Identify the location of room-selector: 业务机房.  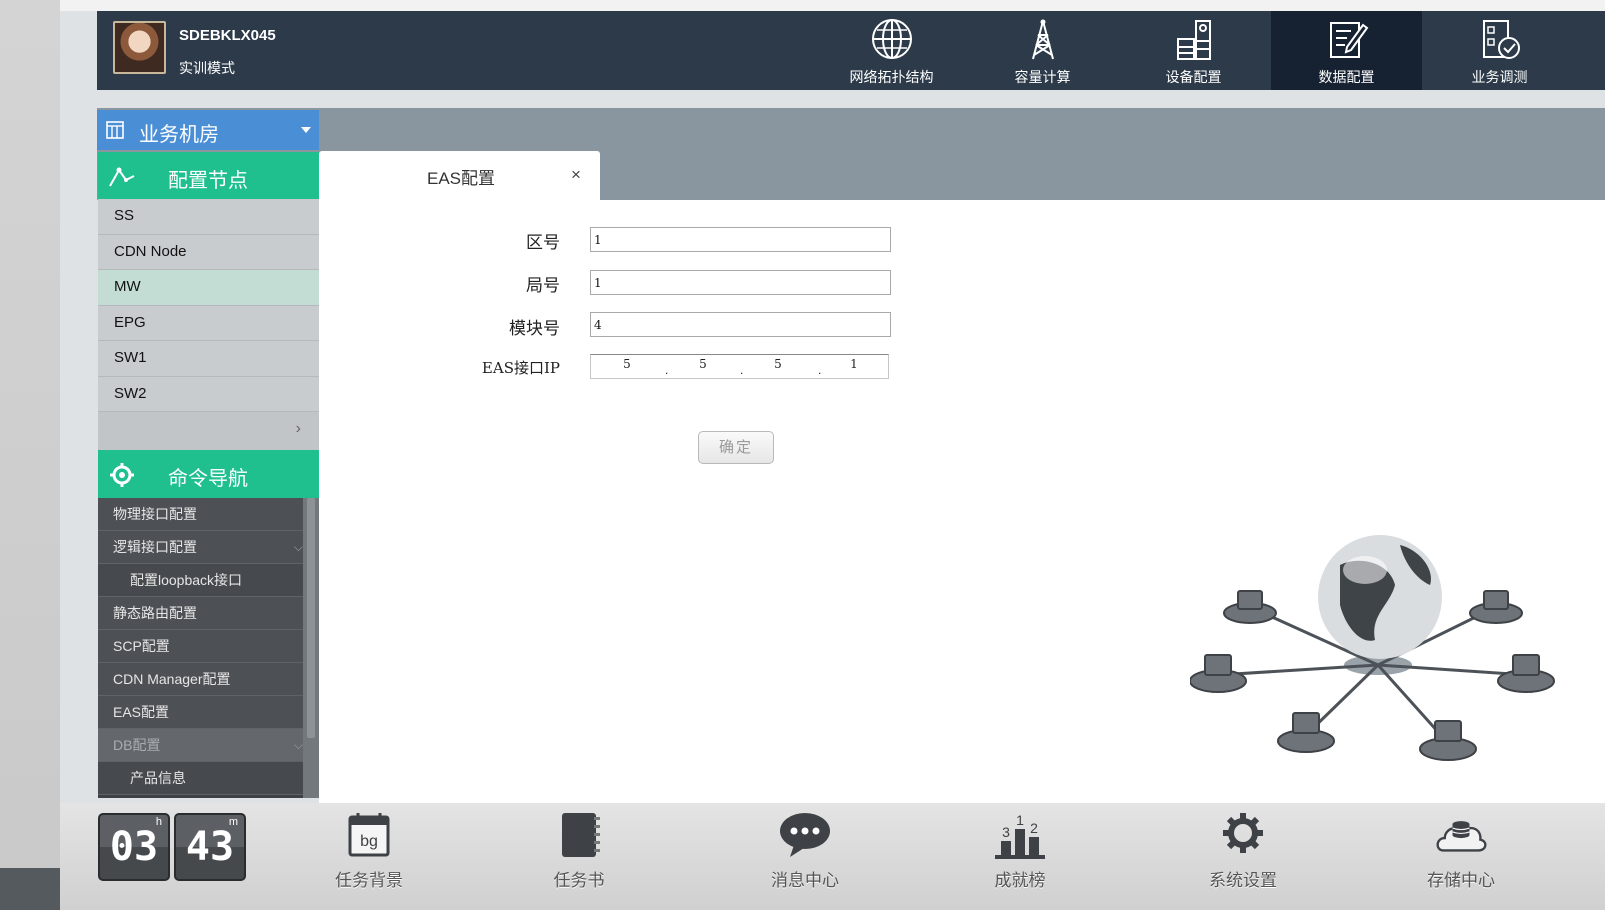
(208, 130).